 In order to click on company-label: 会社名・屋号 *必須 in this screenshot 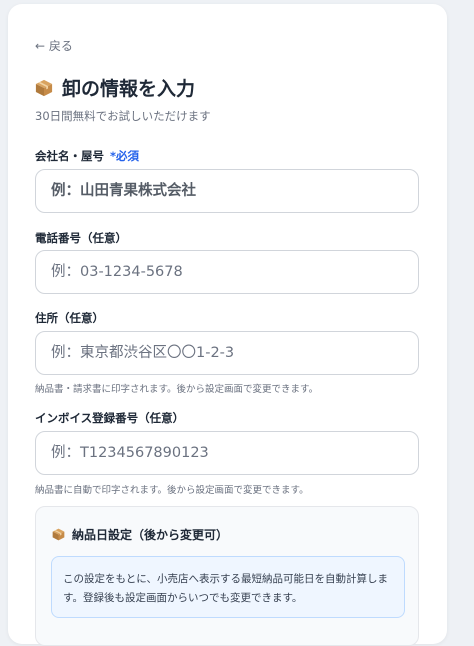, I will do `click(87, 156)`.